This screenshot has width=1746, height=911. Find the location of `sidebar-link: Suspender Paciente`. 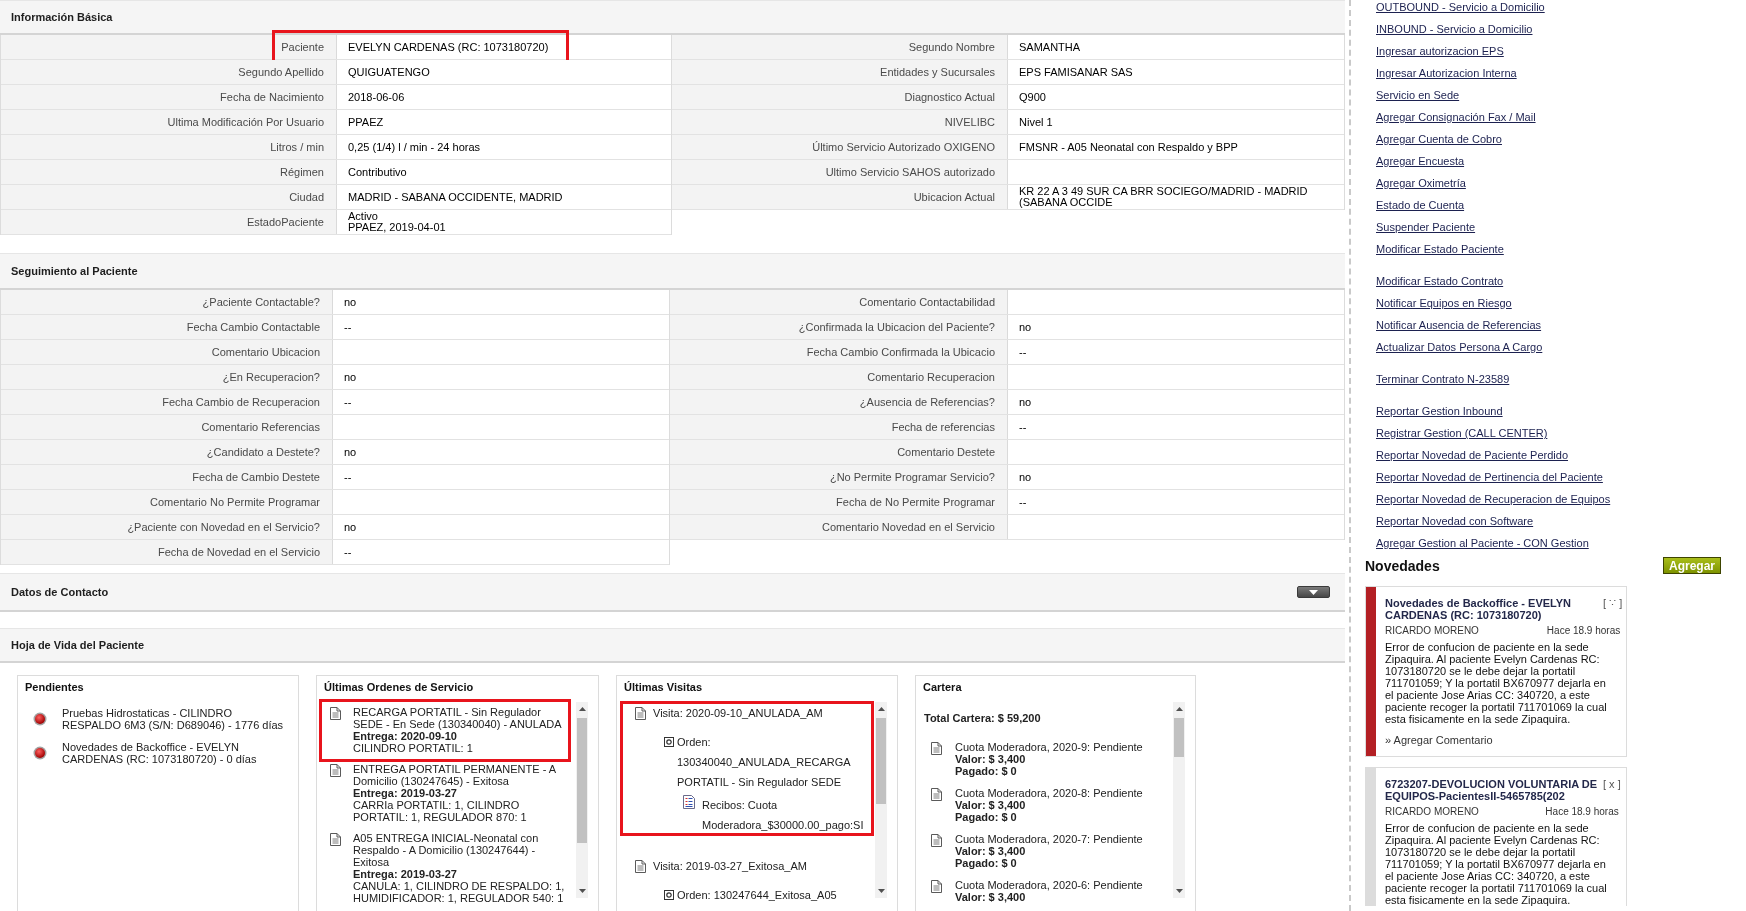

sidebar-link: Suspender Paciente is located at coordinates (1426, 227).